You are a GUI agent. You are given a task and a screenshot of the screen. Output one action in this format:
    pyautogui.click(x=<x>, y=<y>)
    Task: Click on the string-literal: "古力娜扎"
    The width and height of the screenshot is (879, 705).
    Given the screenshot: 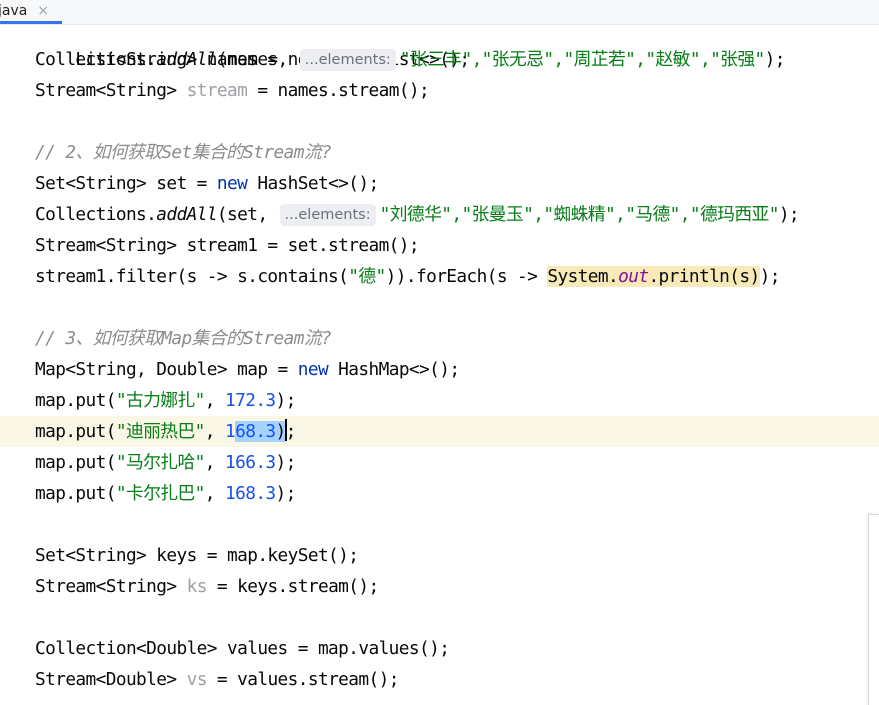 What is the action you would take?
    pyautogui.click(x=160, y=400)
    